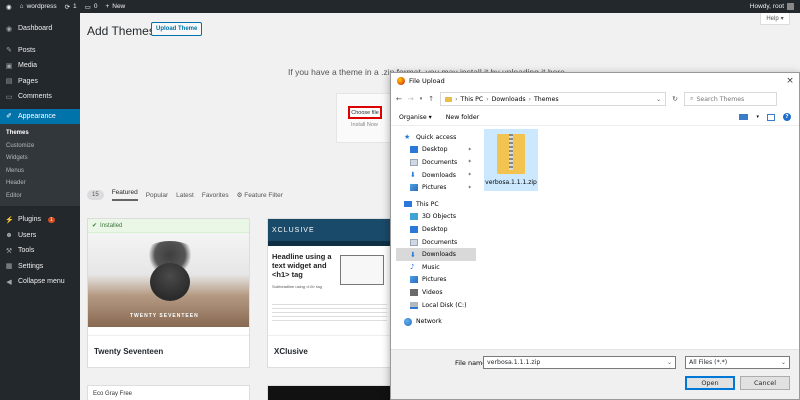 The width and height of the screenshot is (800, 400). Describe the element at coordinates (400, 6) in the screenshot. I see `admin-bar: ◉ ⌂ wordpress ⟳ 1 ▭ 0 + New Howdy, root` at that location.